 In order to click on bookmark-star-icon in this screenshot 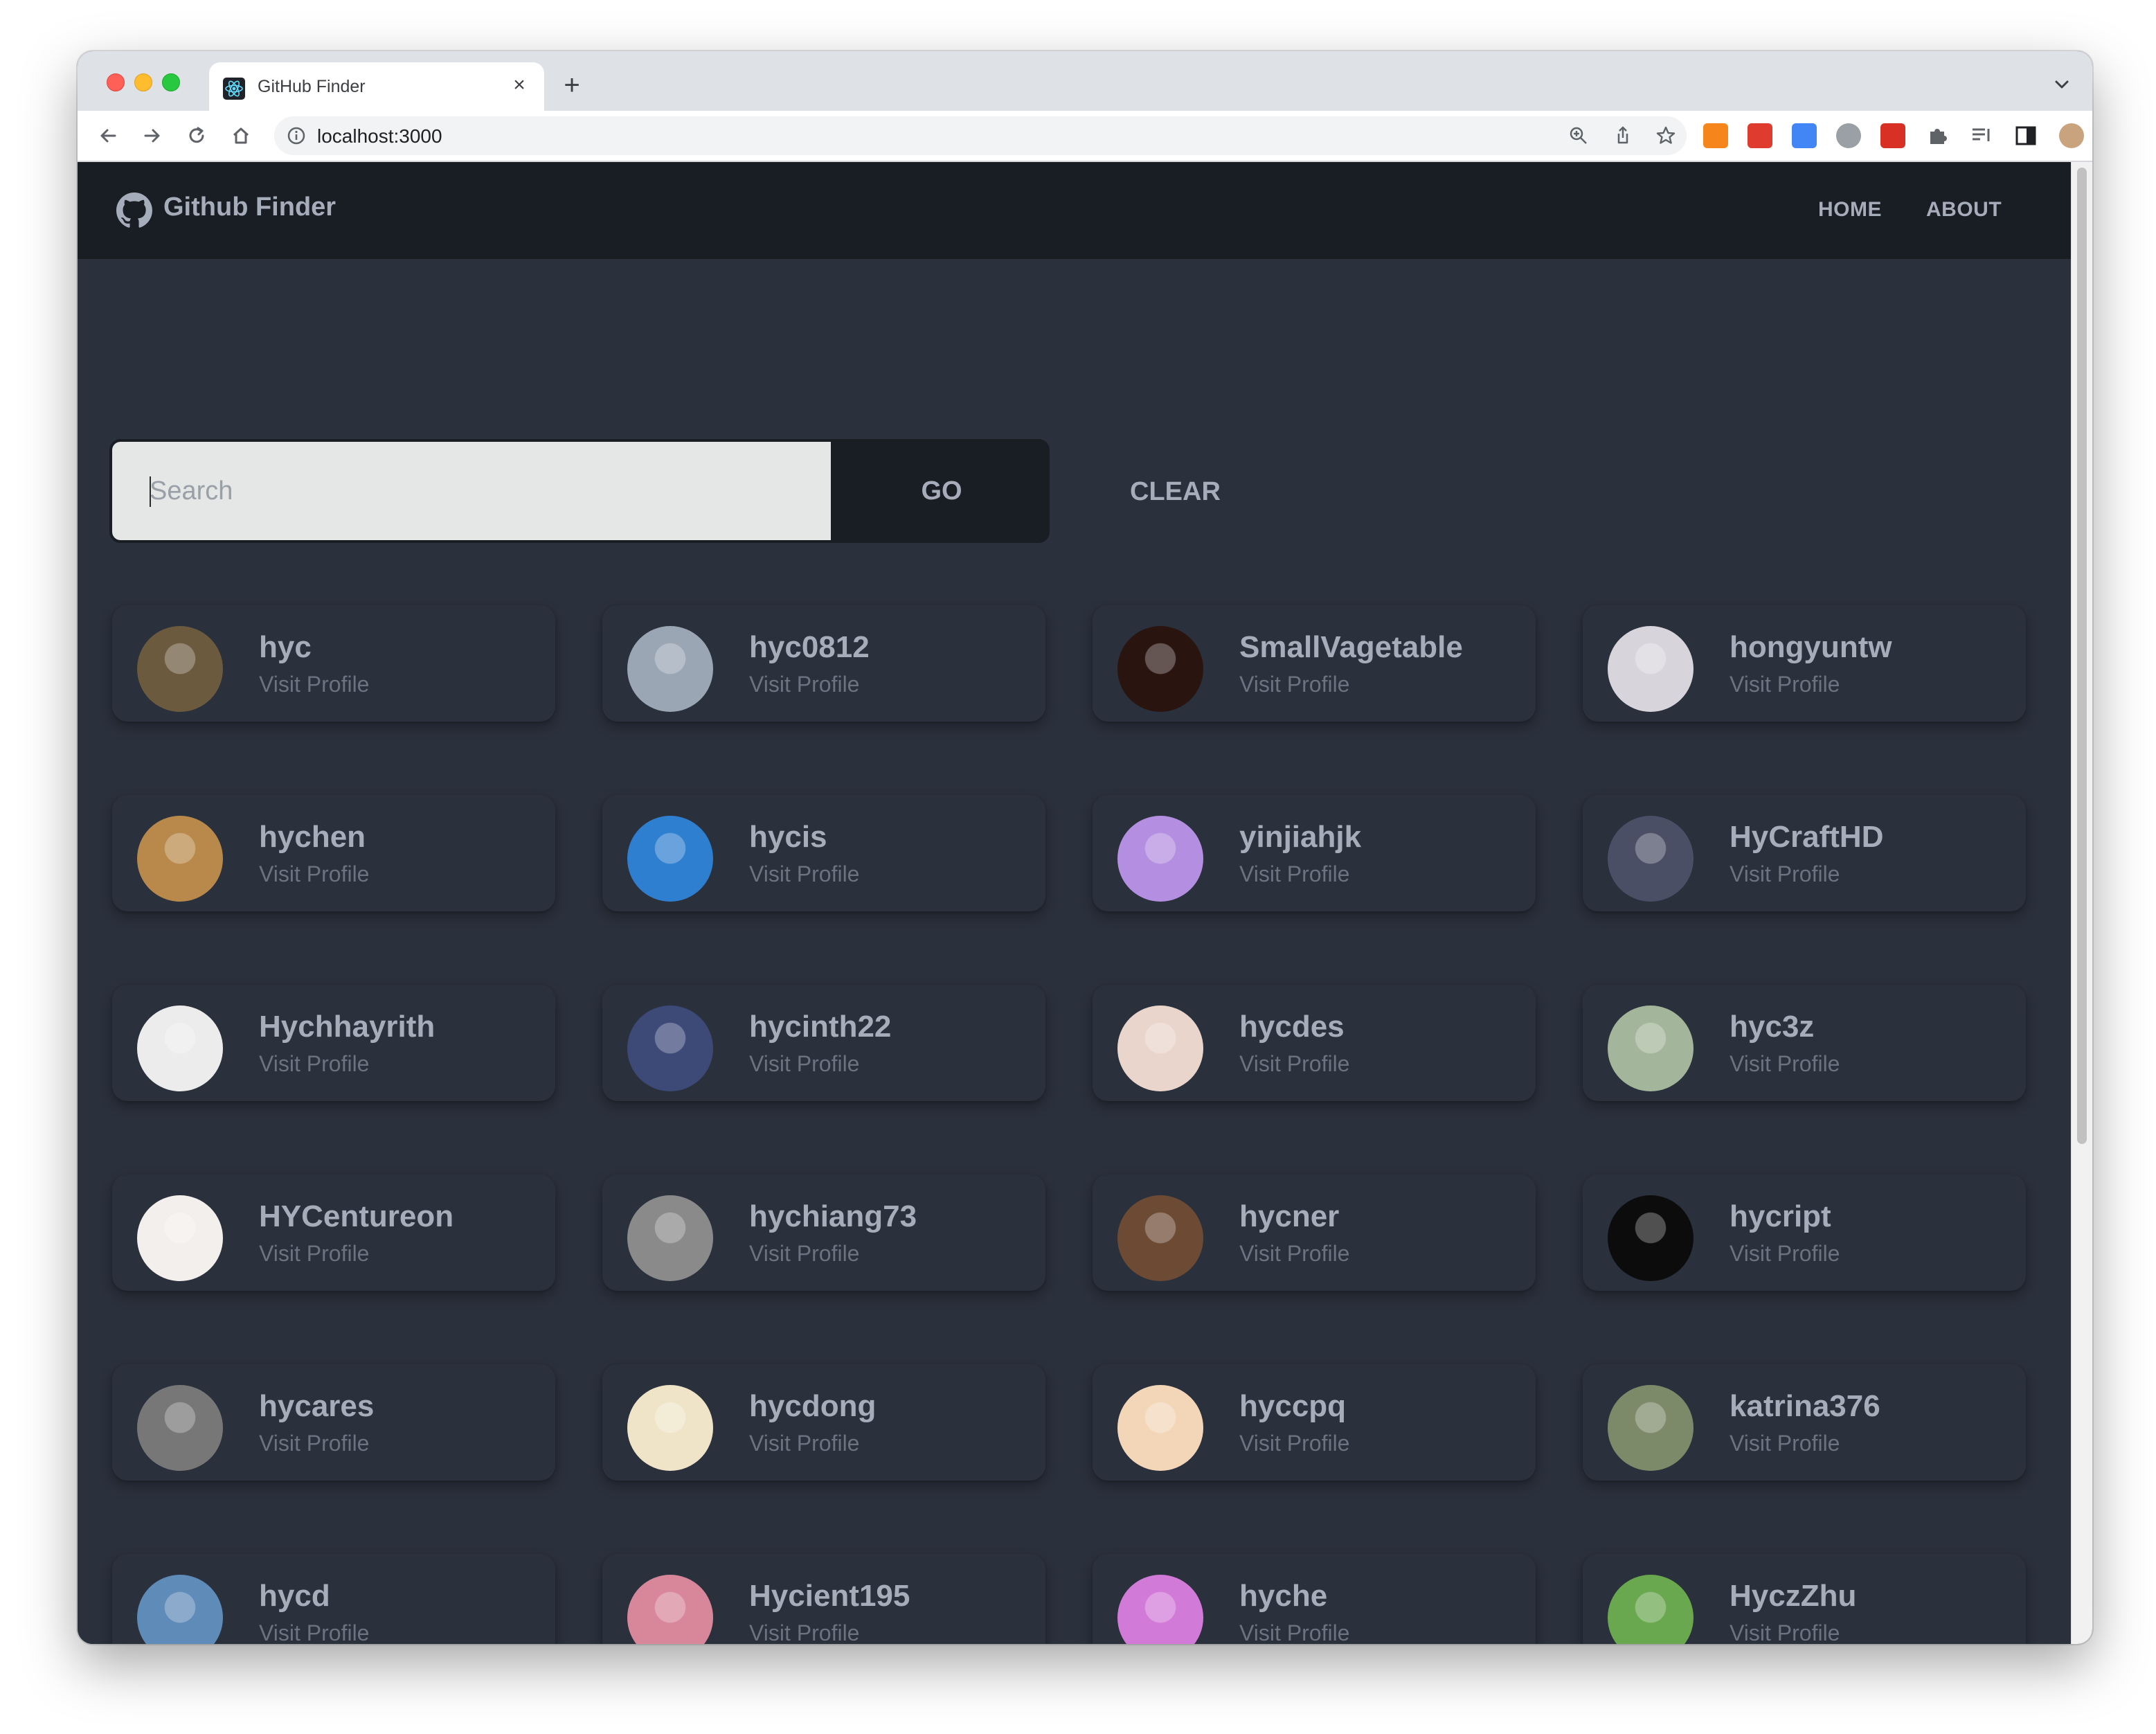, I will do `click(1666, 136)`.